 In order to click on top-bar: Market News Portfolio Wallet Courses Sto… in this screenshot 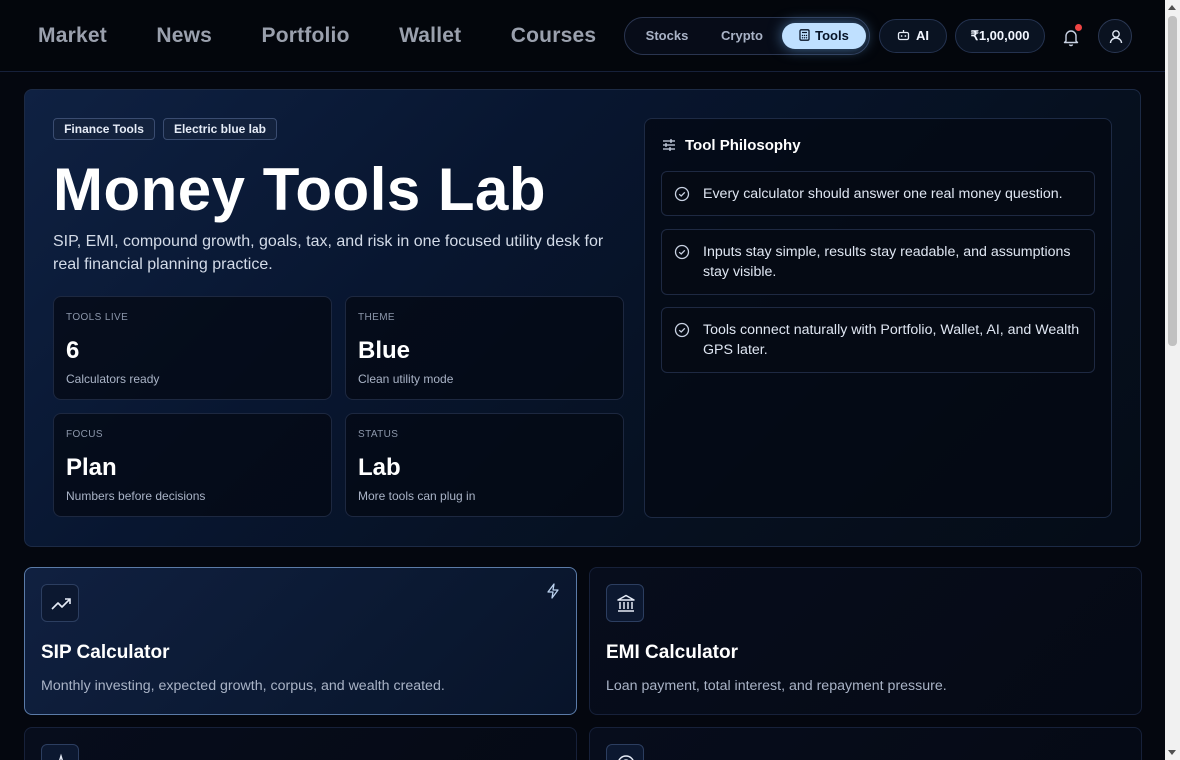, I will do `click(582, 36)`.